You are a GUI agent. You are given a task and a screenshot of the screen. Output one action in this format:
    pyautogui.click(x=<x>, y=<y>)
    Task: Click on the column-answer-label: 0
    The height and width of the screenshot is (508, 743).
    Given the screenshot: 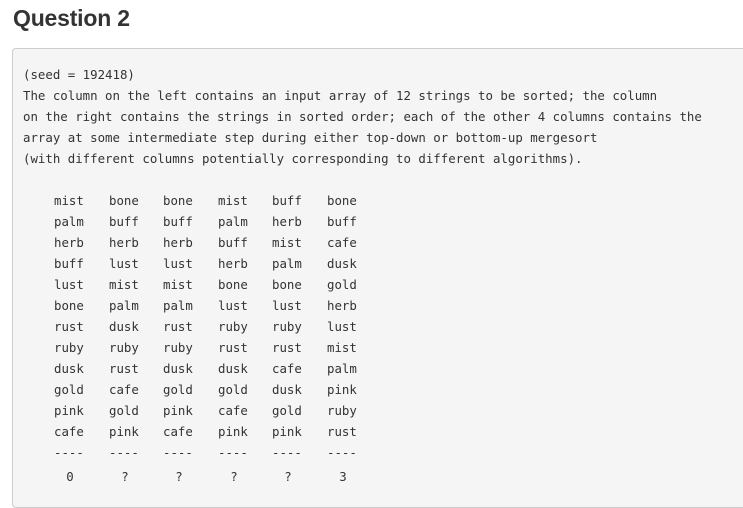 What is the action you would take?
    pyautogui.click(x=70, y=476)
    